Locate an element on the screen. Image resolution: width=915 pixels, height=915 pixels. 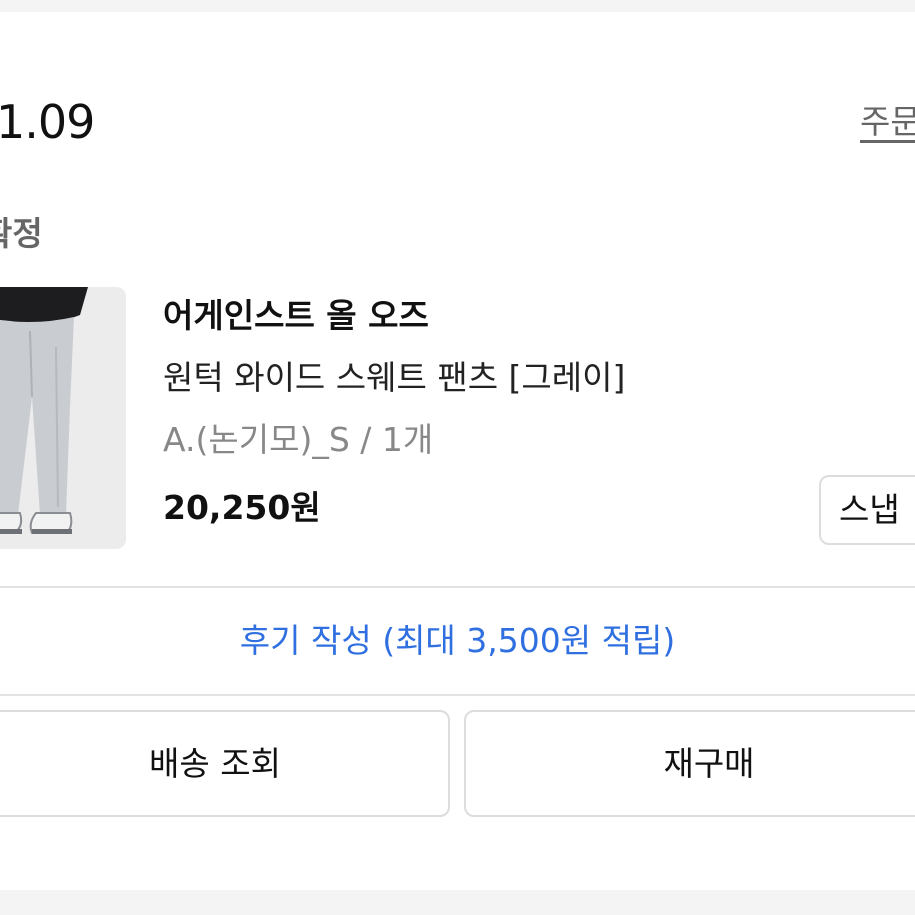
rebuy-button: 재구매 is located at coordinates (689, 763).